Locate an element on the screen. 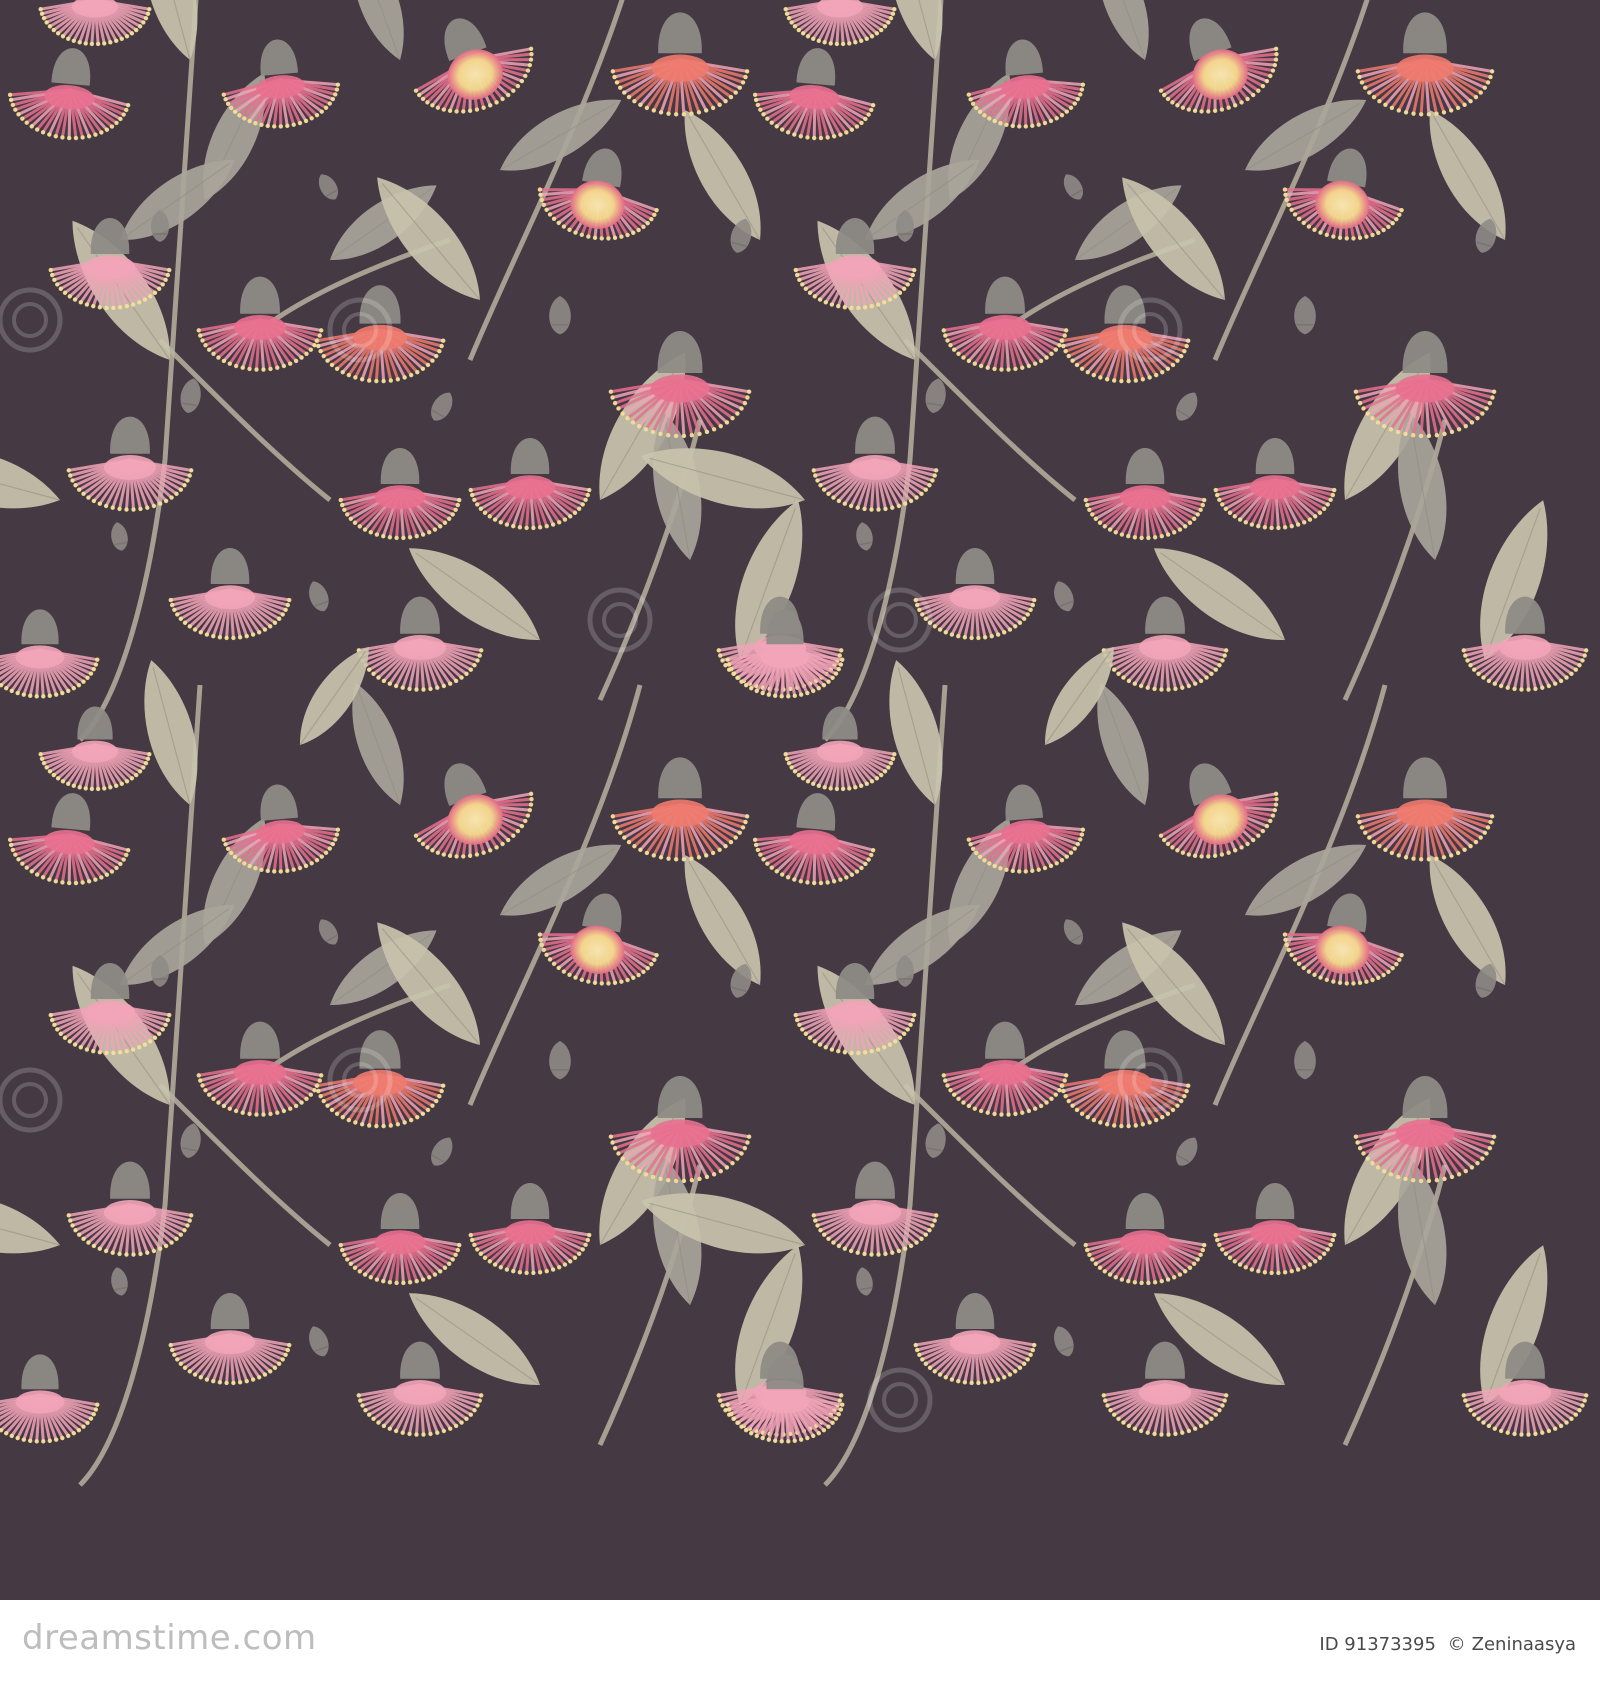 The height and width of the screenshot is (1690, 1600). id-value: 91373395 is located at coordinates (1390, 1644).